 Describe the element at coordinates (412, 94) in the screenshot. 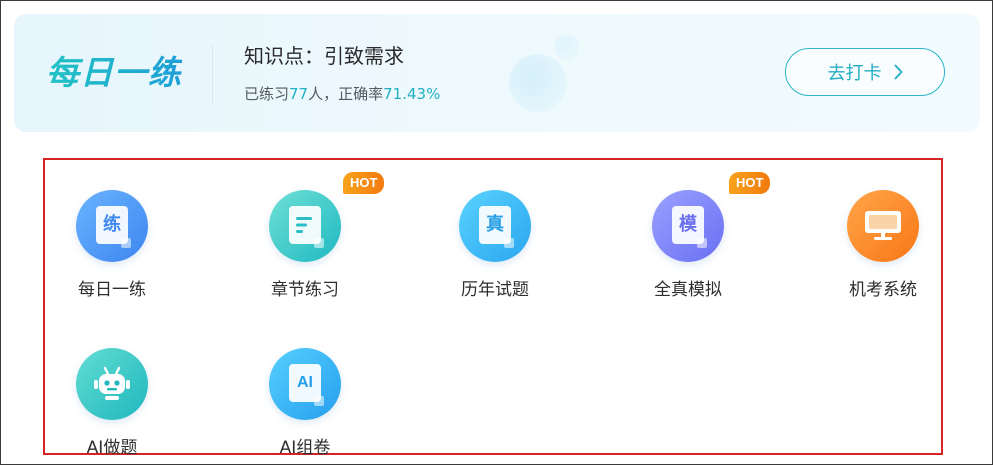

I see `accuracy-rate: 71.43%` at that location.